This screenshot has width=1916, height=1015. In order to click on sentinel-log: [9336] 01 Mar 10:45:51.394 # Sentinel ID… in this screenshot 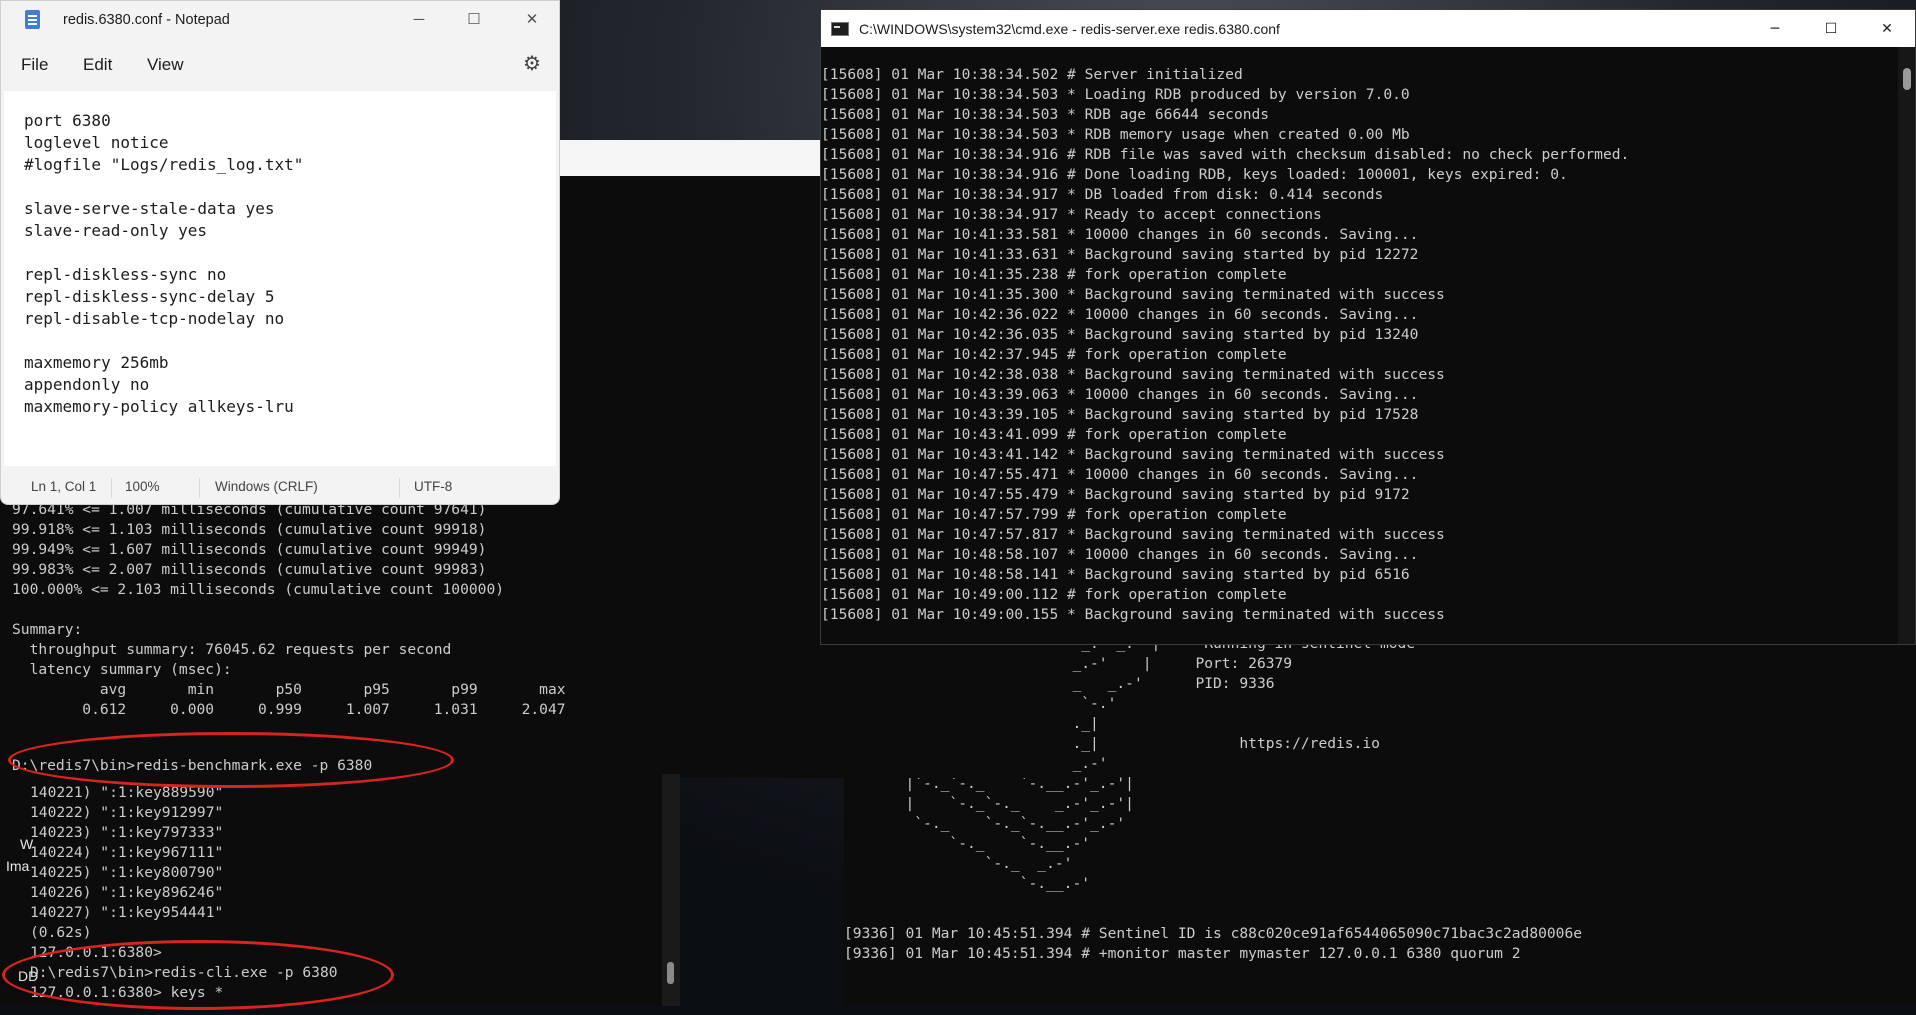, I will do `click(1213, 944)`.